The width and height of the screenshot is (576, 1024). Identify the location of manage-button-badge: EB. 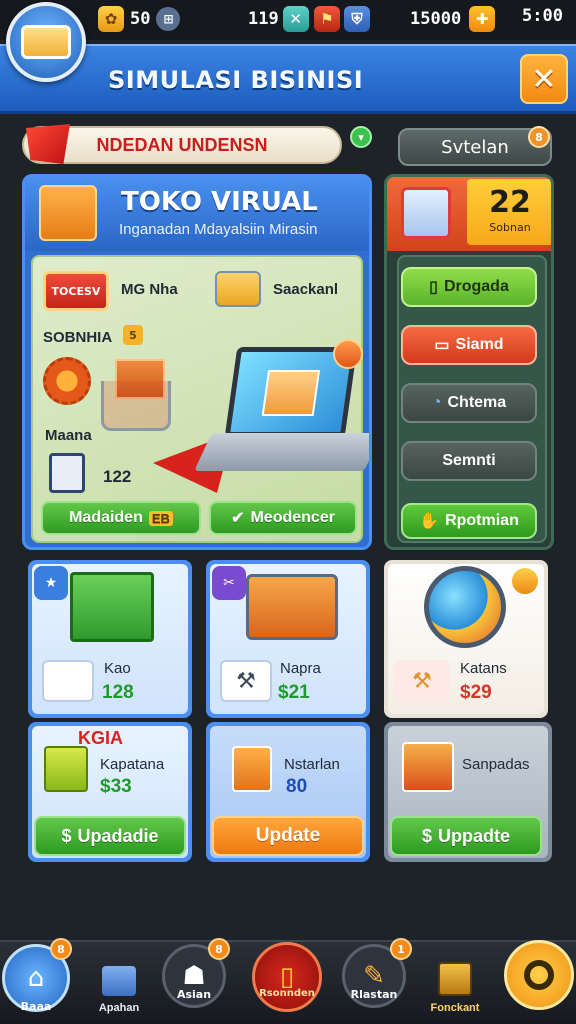
(160, 518).